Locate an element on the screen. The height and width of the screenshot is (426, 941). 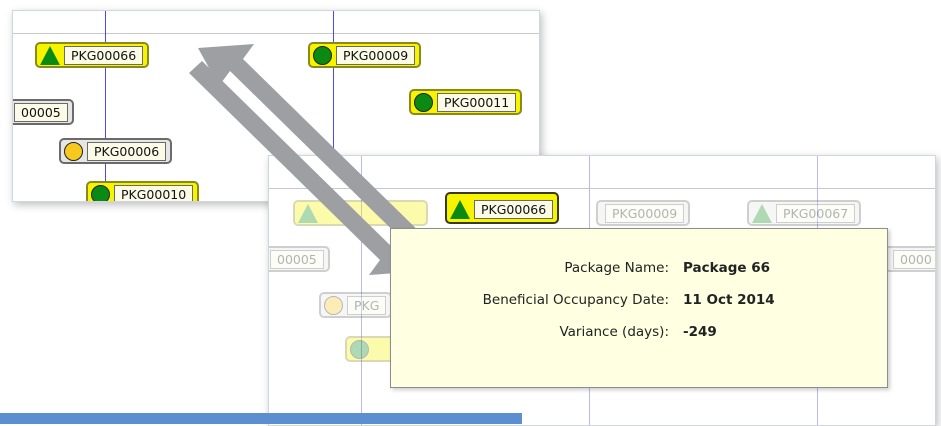
tooltip-label: Beneficial Occupancy Date: is located at coordinates (575, 300).